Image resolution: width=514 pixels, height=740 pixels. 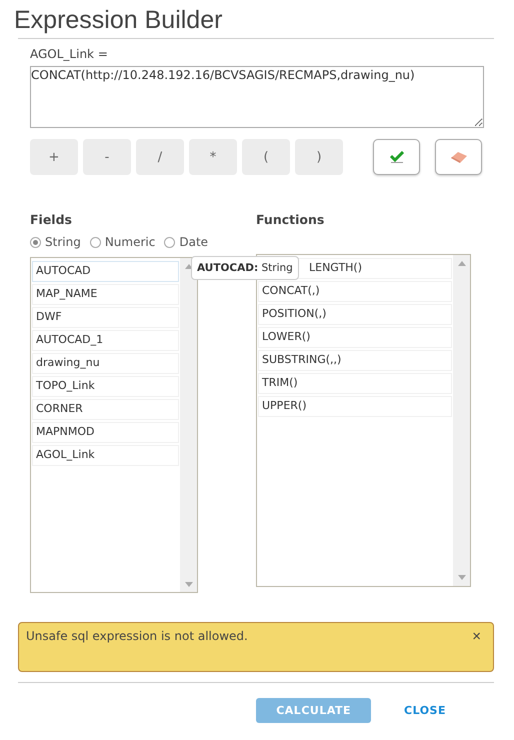 I want to click on clear-button, so click(x=458, y=157).